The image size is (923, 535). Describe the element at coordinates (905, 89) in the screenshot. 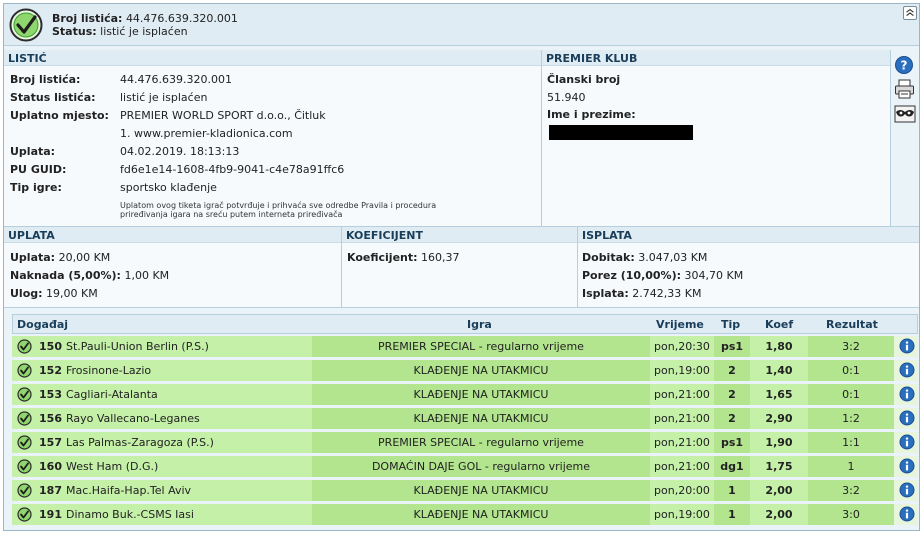

I see `print-icon` at that location.